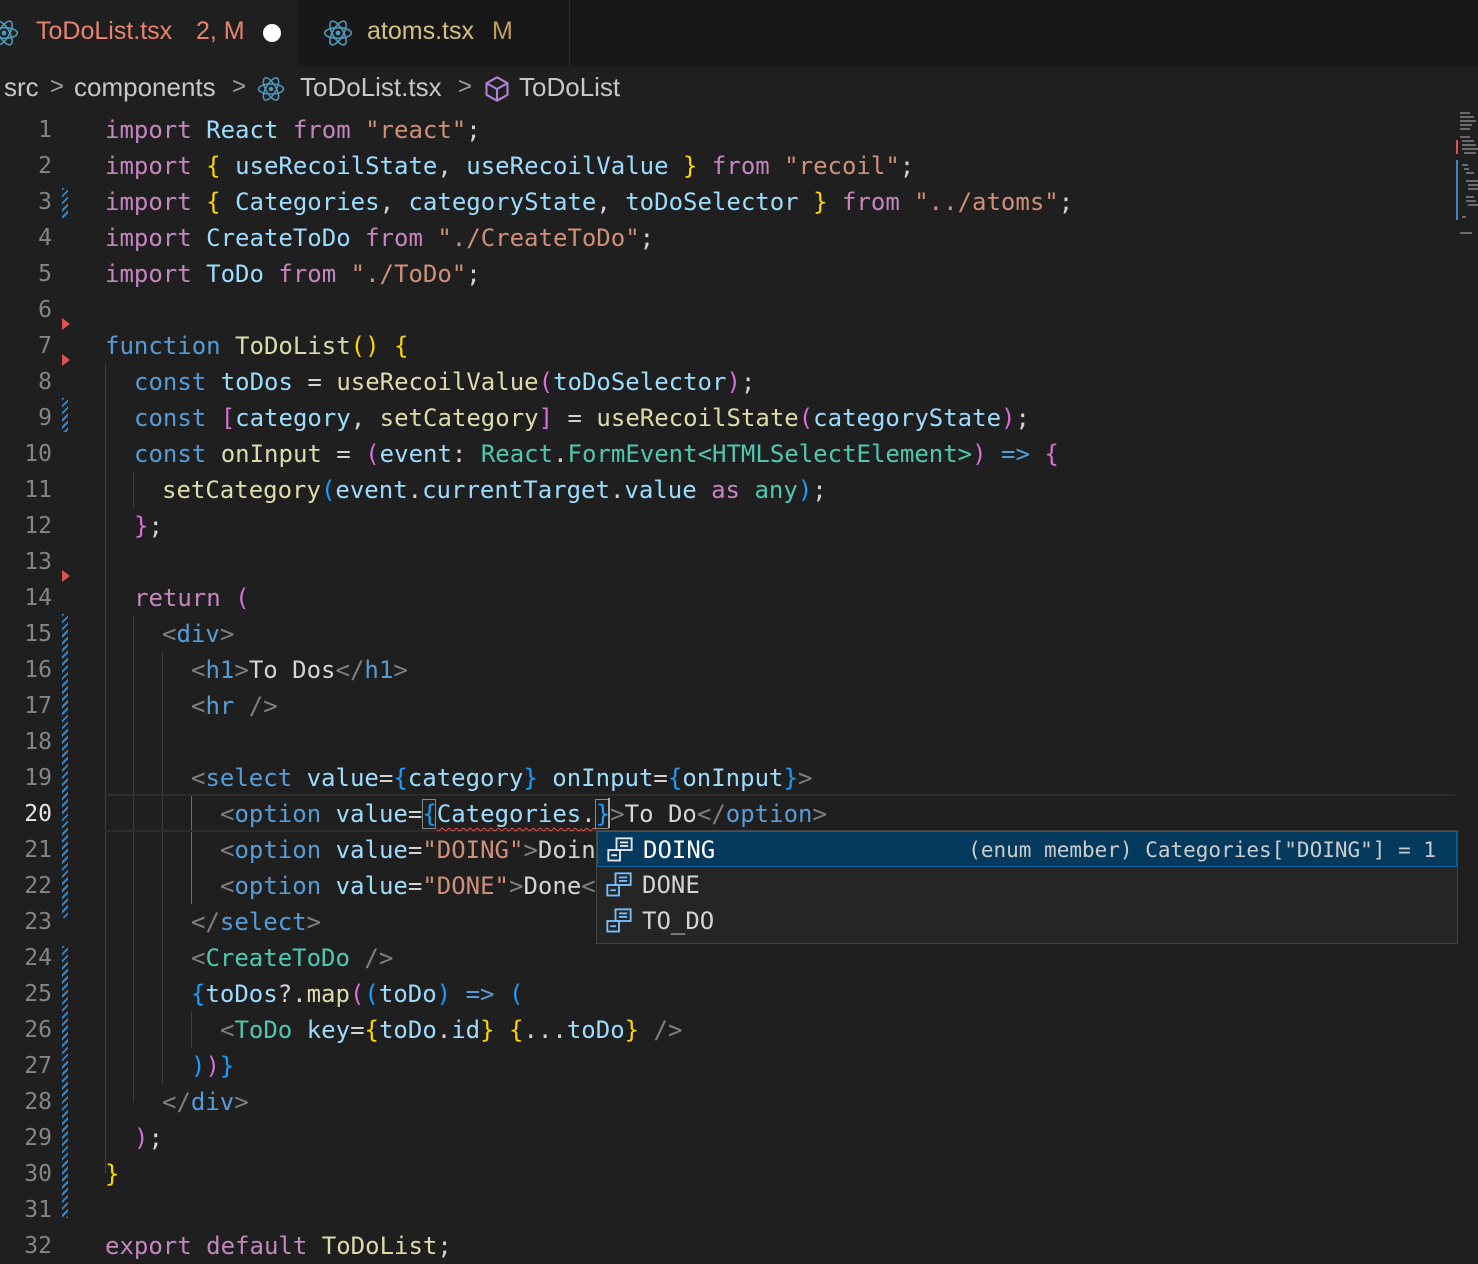 The image size is (1478, 1264). Describe the element at coordinates (516, 490) in the screenshot. I see `token: currentTarget` at that location.